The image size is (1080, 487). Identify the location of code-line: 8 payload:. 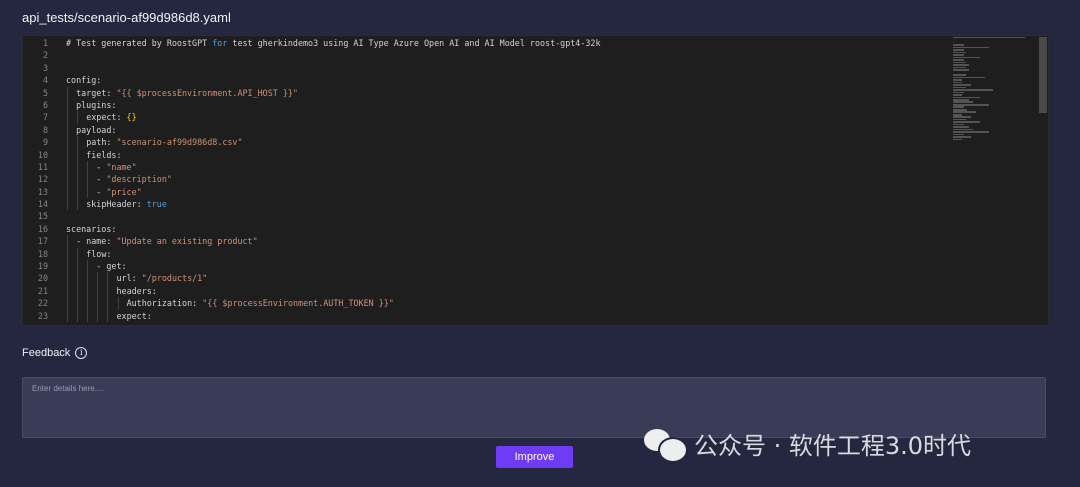
(535, 130).